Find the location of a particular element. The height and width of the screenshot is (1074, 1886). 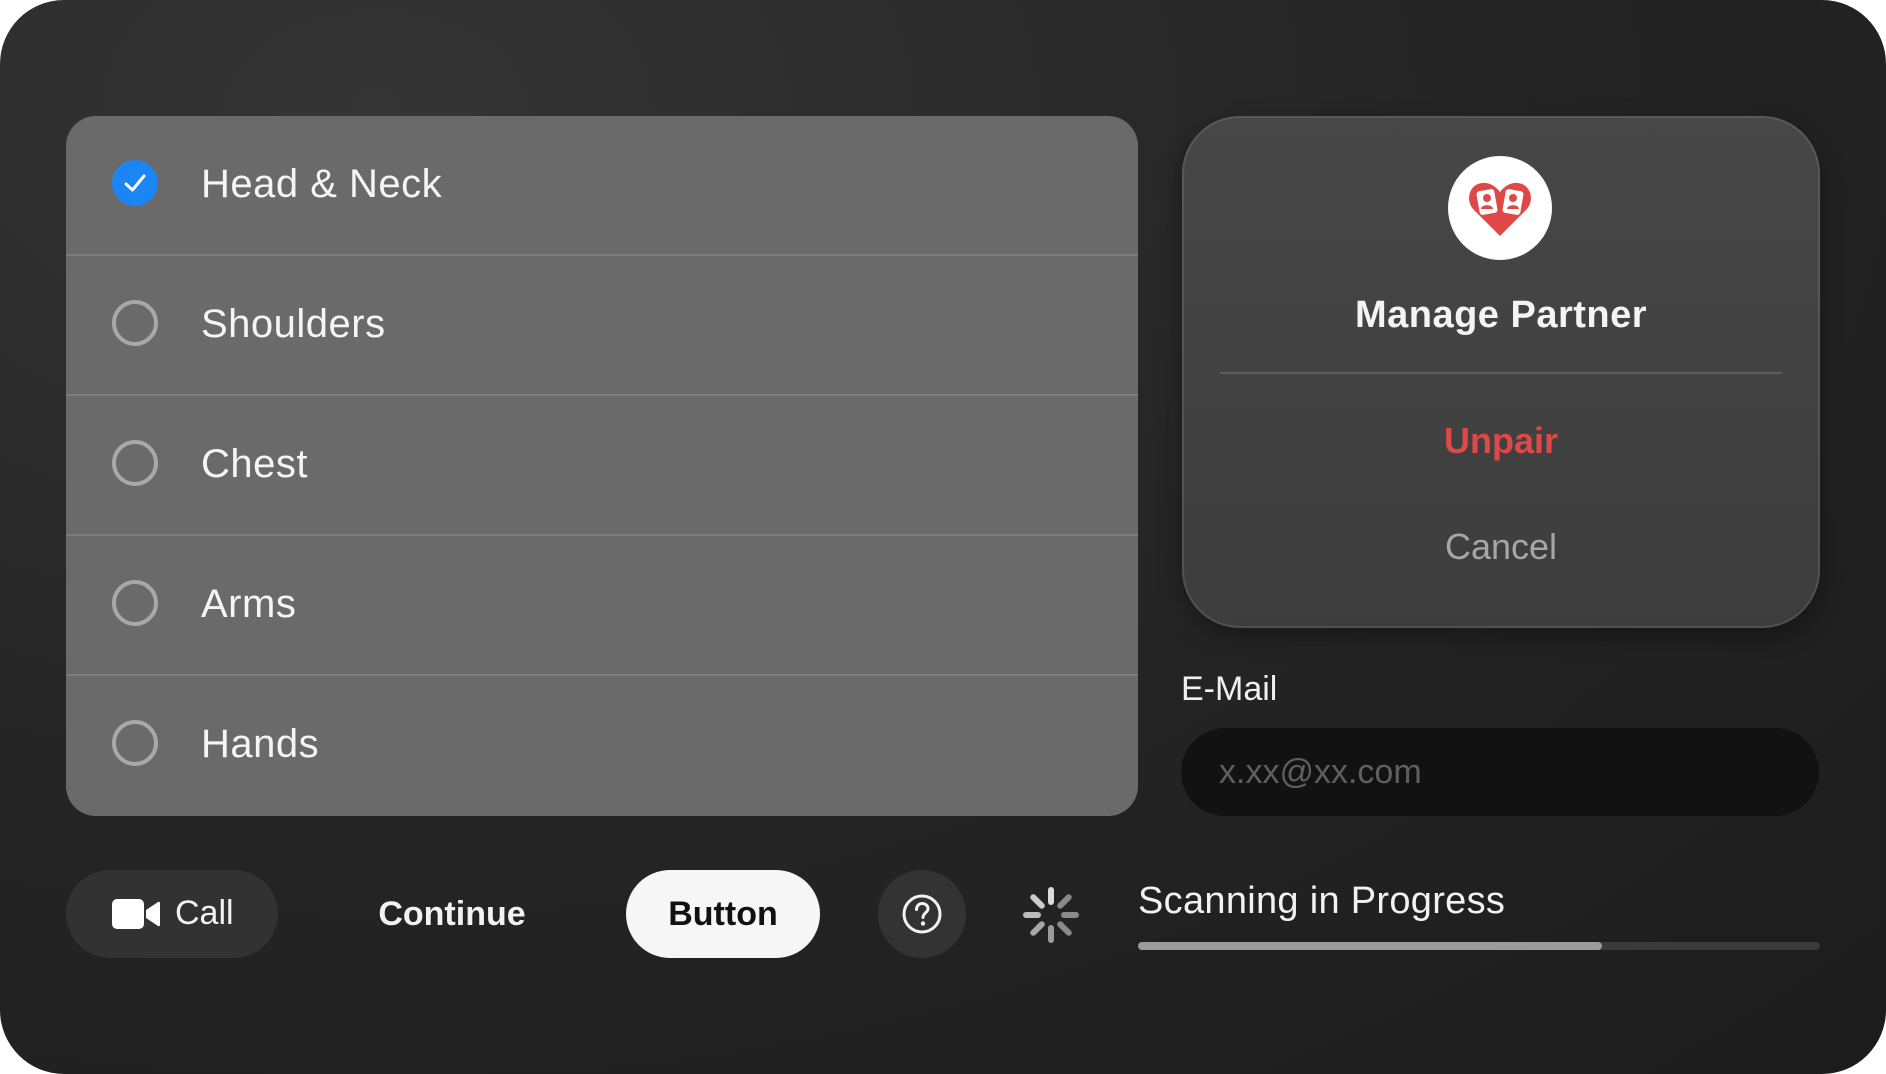

email-field is located at coordinates (1500, 772).